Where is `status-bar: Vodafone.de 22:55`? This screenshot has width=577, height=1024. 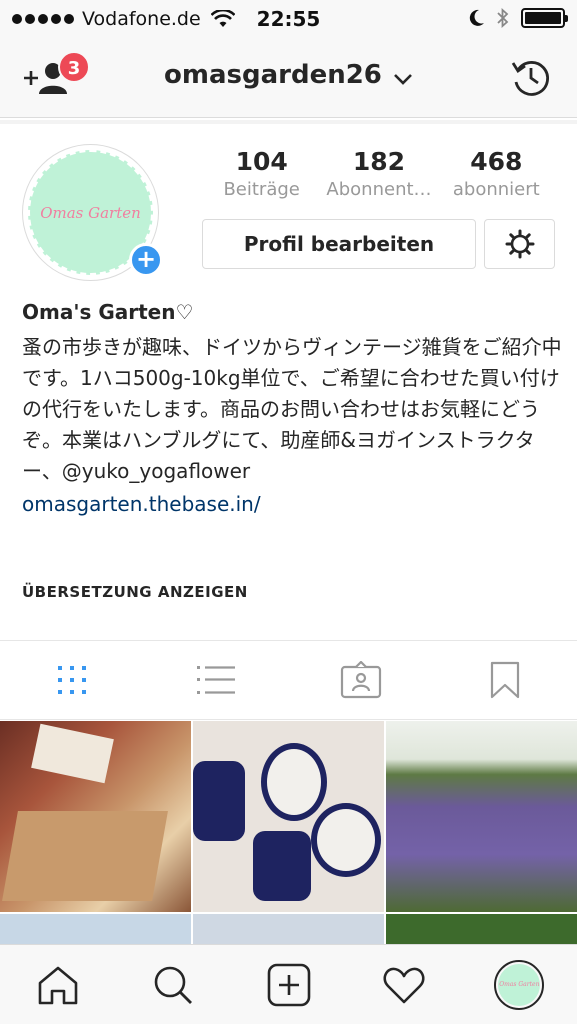
status-bar: Vodafone.de 22:55 is located at coordinates (288, 19).